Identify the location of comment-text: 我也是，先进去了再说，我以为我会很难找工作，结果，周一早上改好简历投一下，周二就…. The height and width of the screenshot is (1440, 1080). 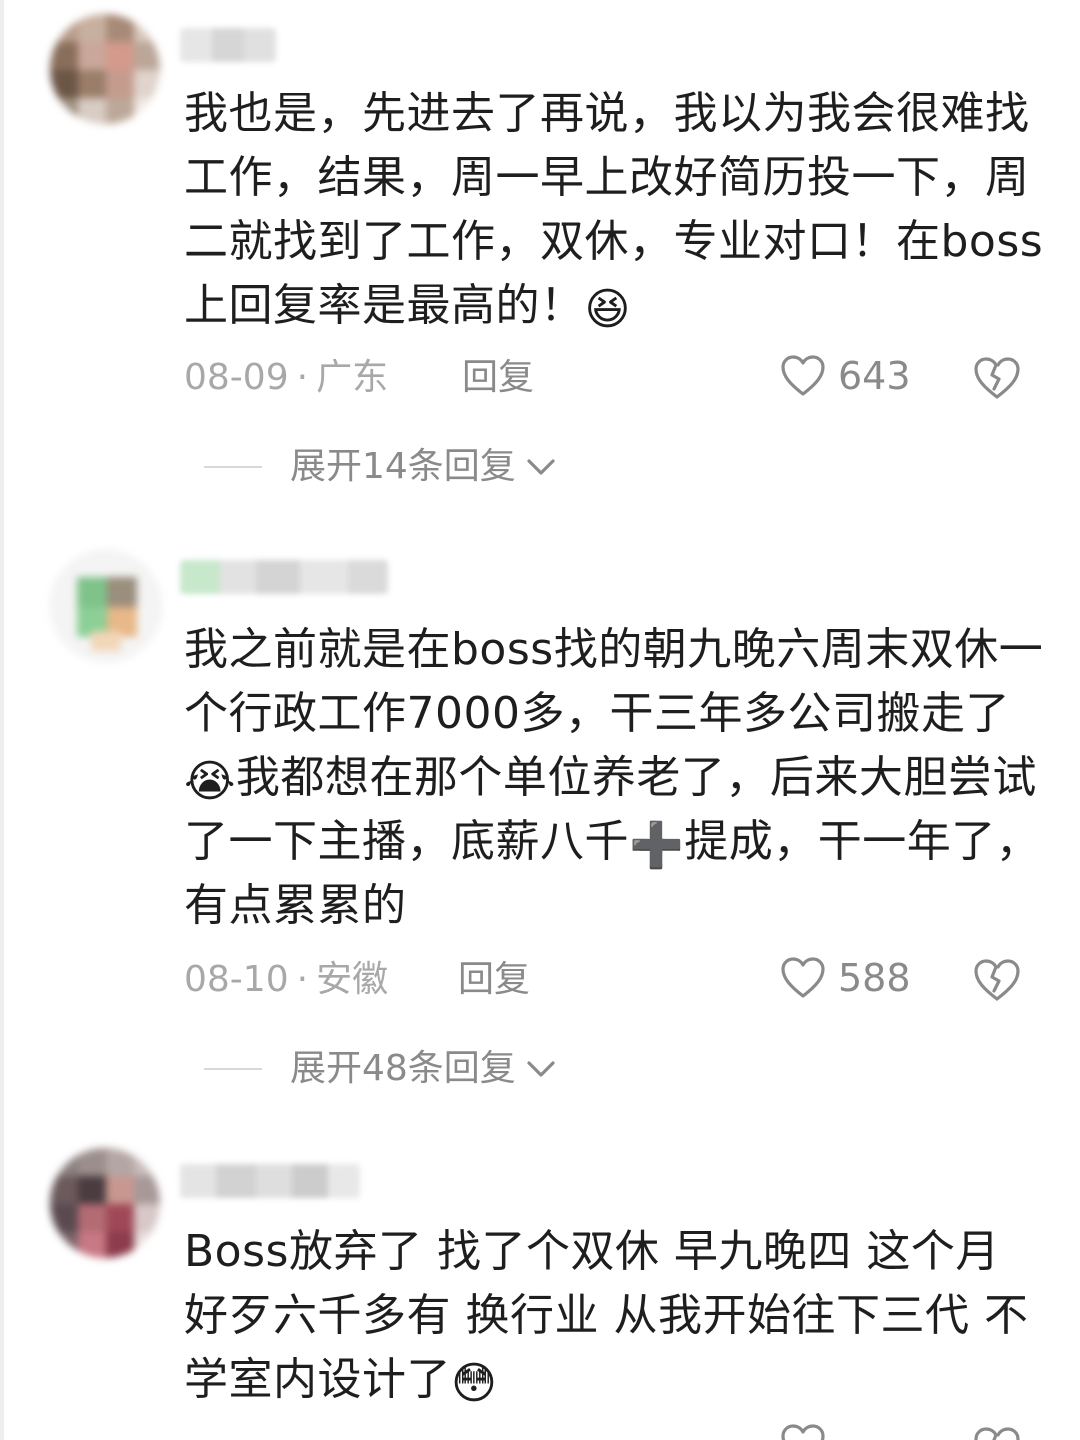
(614, 211).